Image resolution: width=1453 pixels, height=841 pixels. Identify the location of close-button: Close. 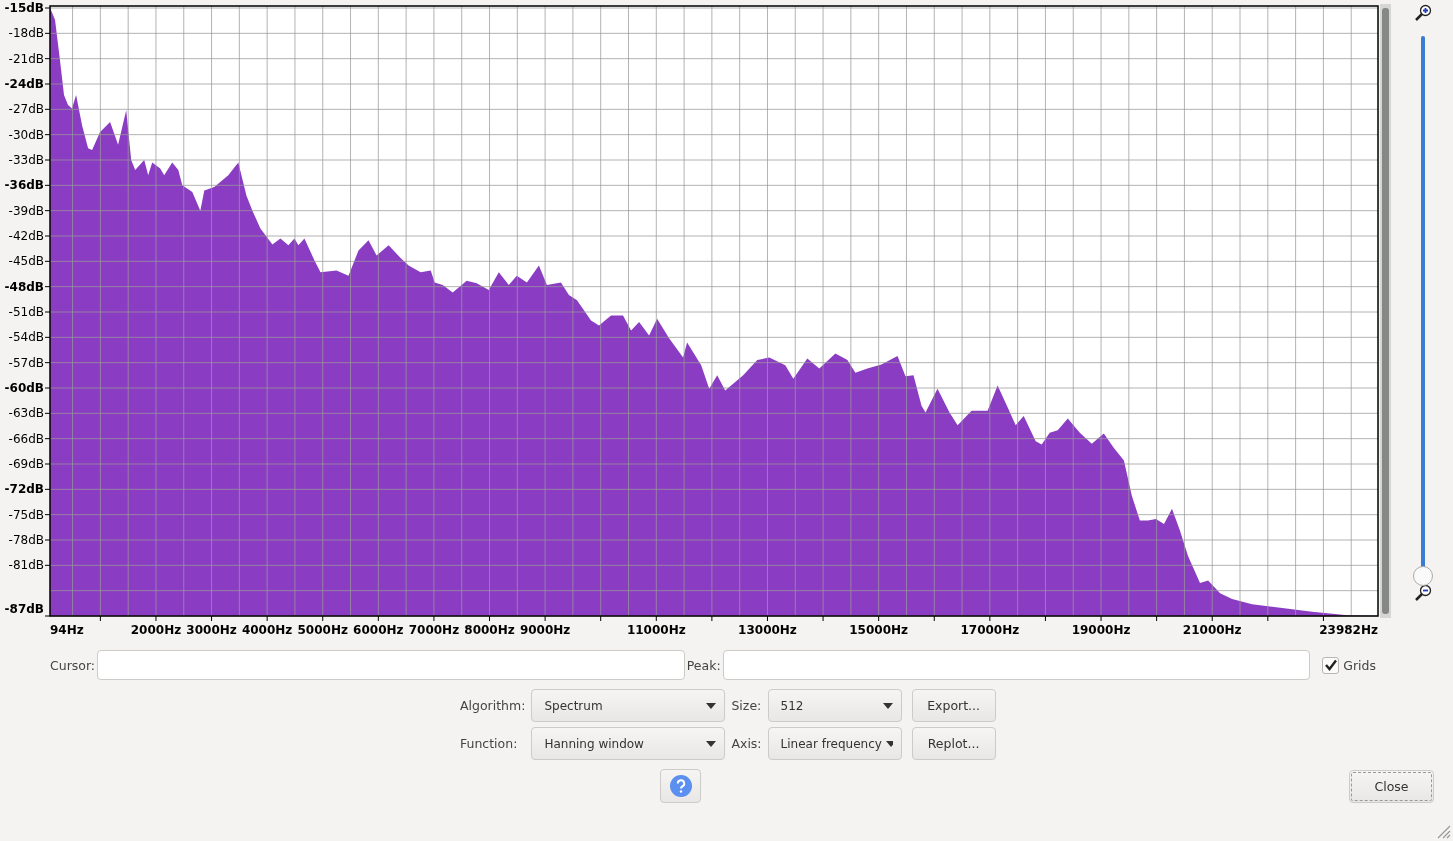
(1391, 786).